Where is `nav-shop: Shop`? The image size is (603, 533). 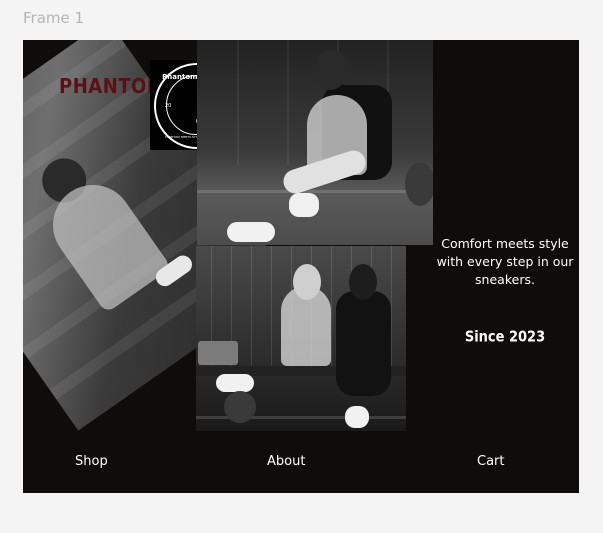
nav-shop: Shop is located at coordinates (91, 461).